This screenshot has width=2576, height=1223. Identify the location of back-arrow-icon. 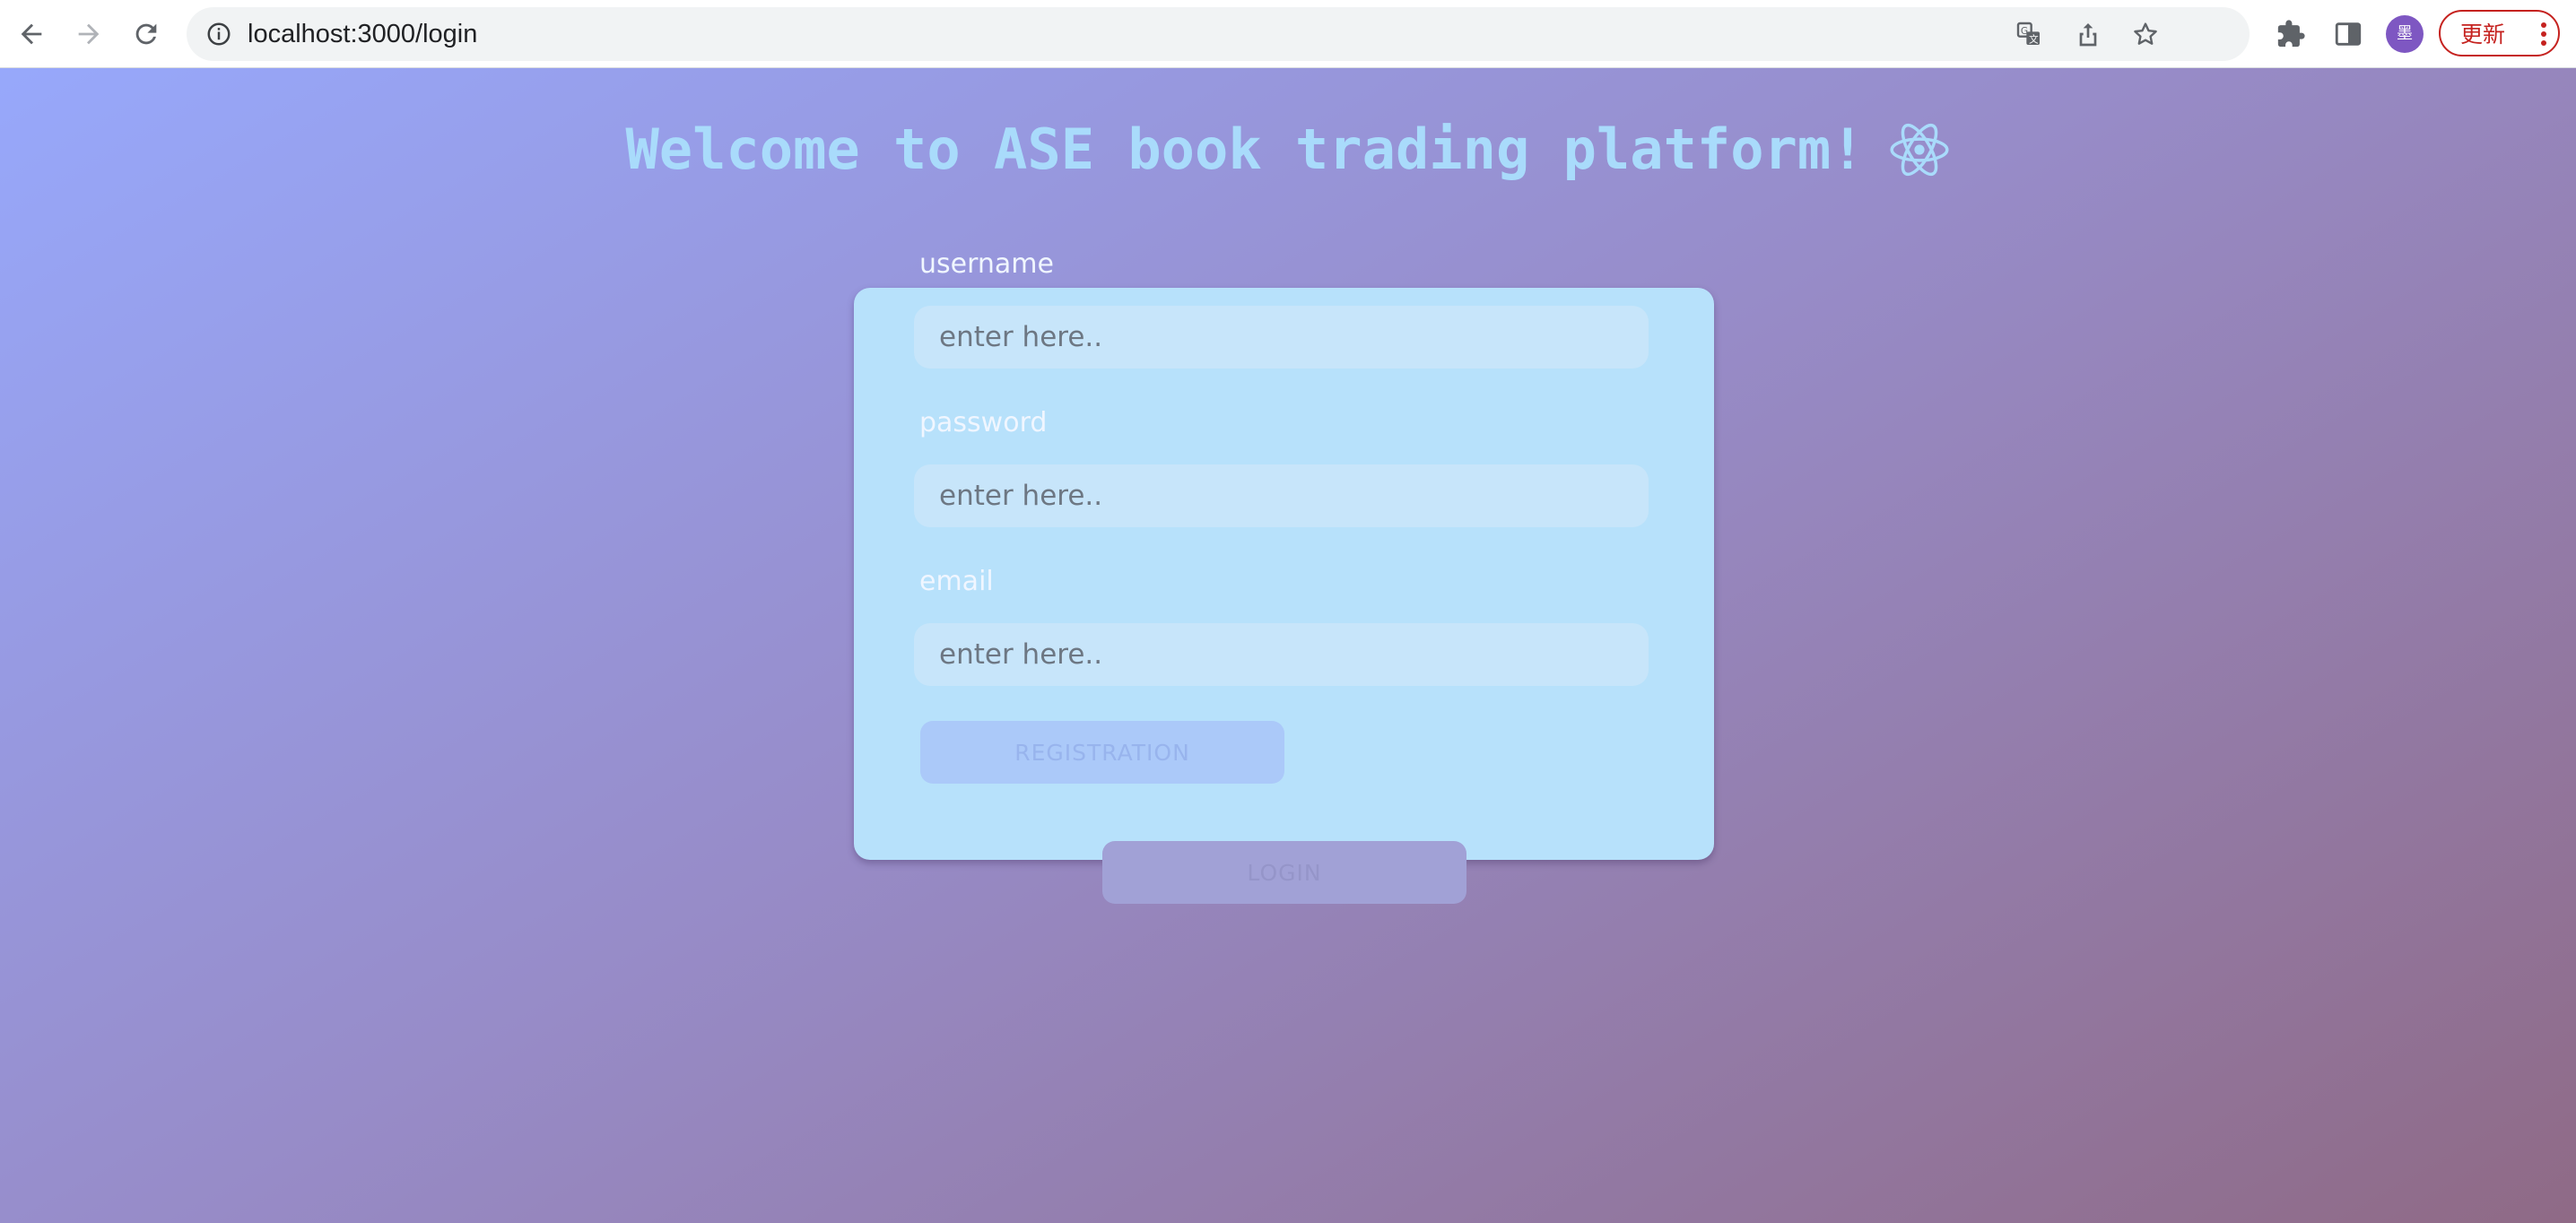
(31, 34).